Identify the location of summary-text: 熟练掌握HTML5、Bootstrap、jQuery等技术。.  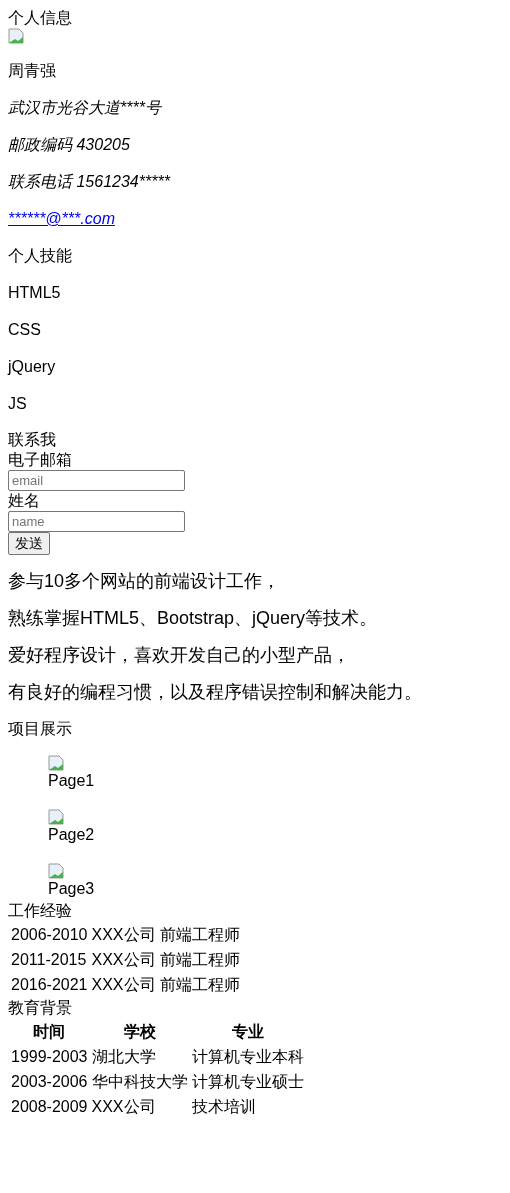
(193, 618).